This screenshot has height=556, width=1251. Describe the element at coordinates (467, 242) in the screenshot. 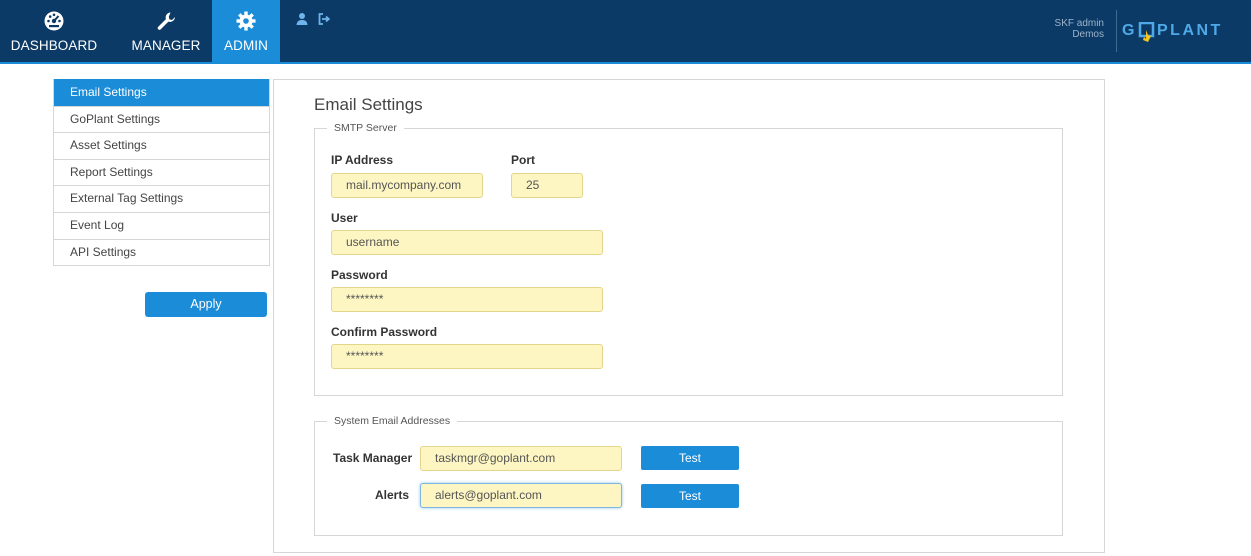

I see `user-input: username` at that location.